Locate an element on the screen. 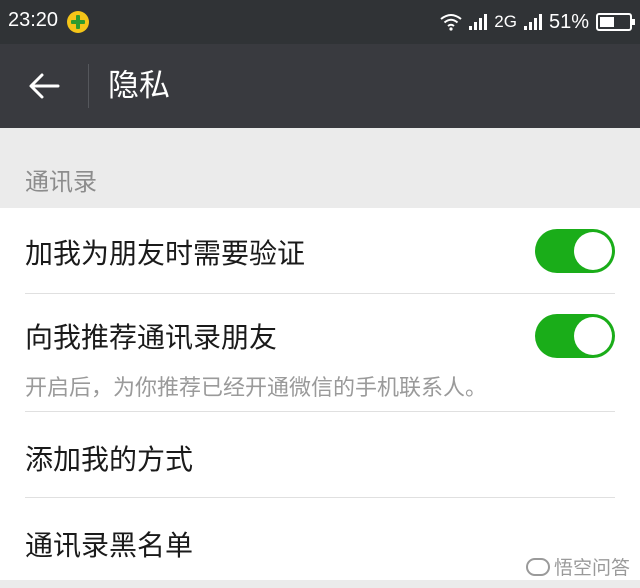 The height and width of the screenshot is (588, 640). back-arrow-icon is located at coordinates (44, 86).